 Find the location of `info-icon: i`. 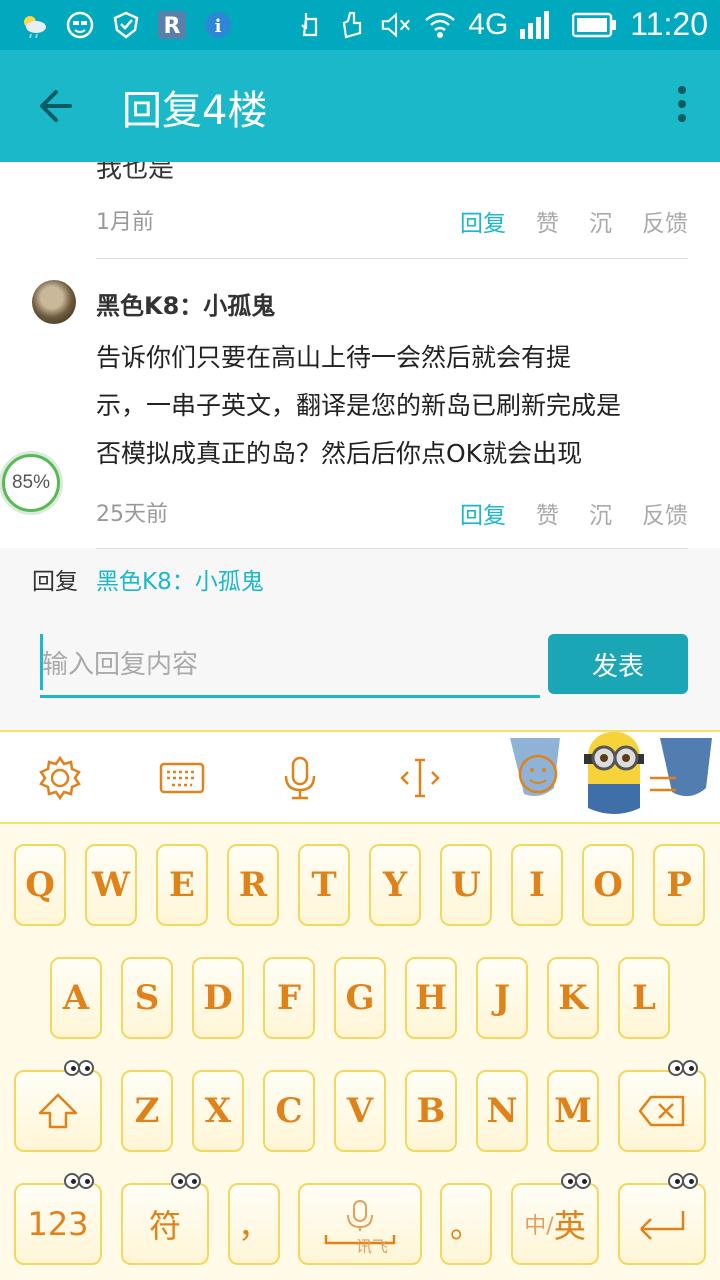

info-icon: i is located at coordinates (218, 25).